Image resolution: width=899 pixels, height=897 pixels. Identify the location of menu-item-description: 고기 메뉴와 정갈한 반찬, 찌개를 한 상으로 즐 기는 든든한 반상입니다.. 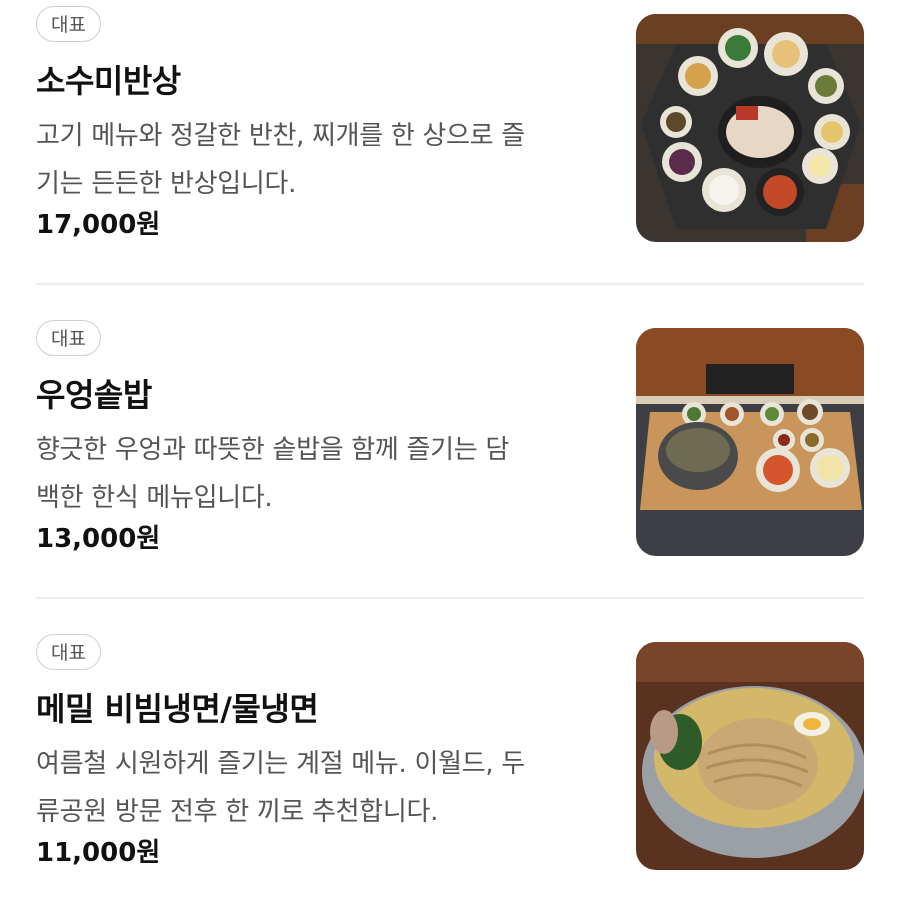
(316, 160).